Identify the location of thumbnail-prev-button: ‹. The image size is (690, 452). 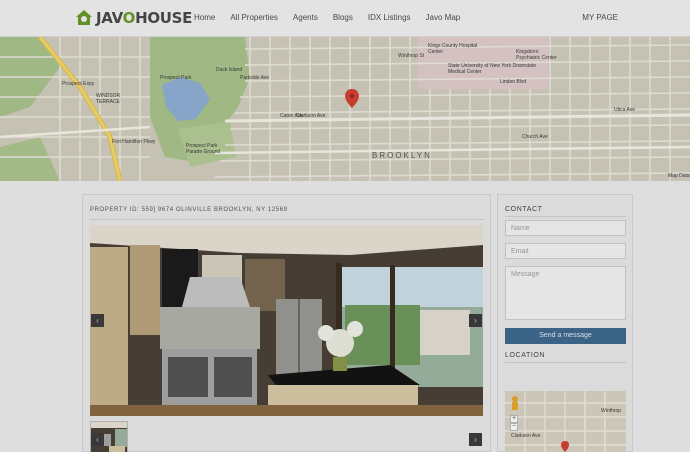
(97, 439).